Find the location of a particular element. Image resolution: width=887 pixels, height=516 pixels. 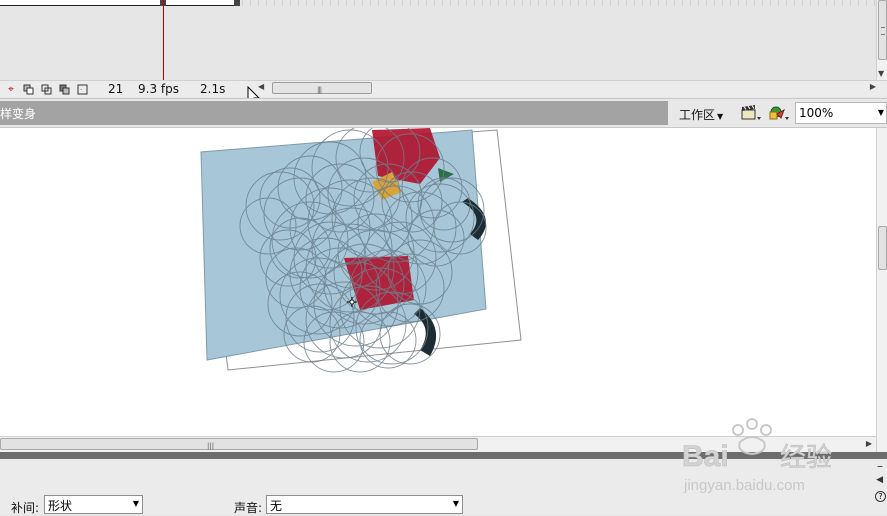

minimize-icon: – is located at coordinates (880, 466).